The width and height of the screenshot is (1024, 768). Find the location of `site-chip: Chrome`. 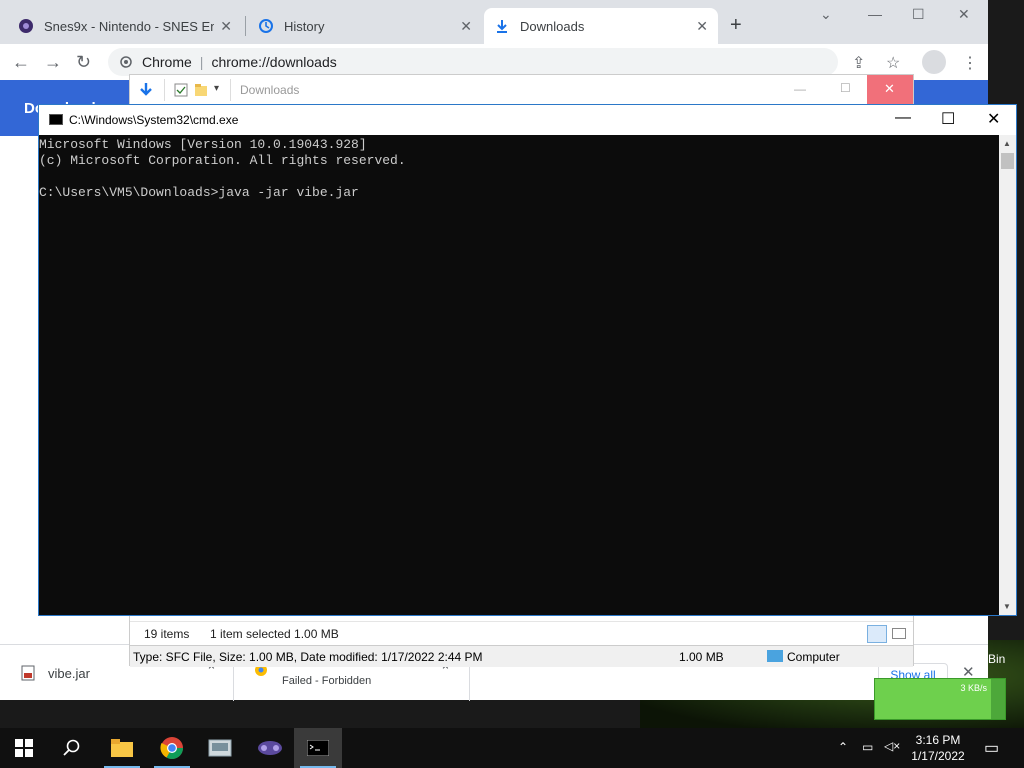

site-chip: Chrome is located at coordinates (167, 62).